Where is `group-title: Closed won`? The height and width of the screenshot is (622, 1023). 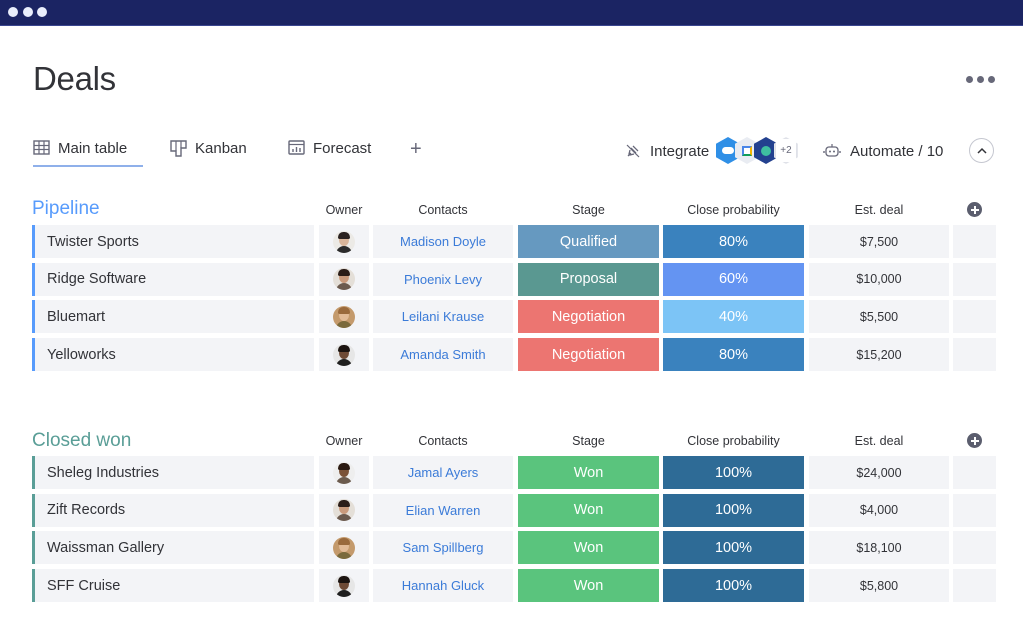 group-title: Closed won is located at coordinates (81, 441).